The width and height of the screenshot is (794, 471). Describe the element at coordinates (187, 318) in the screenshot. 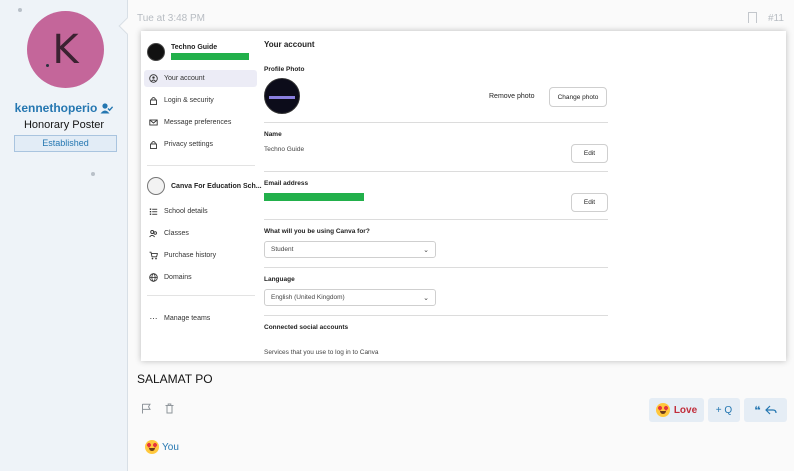

I see `nav-item-label: Manage teams` at that location.